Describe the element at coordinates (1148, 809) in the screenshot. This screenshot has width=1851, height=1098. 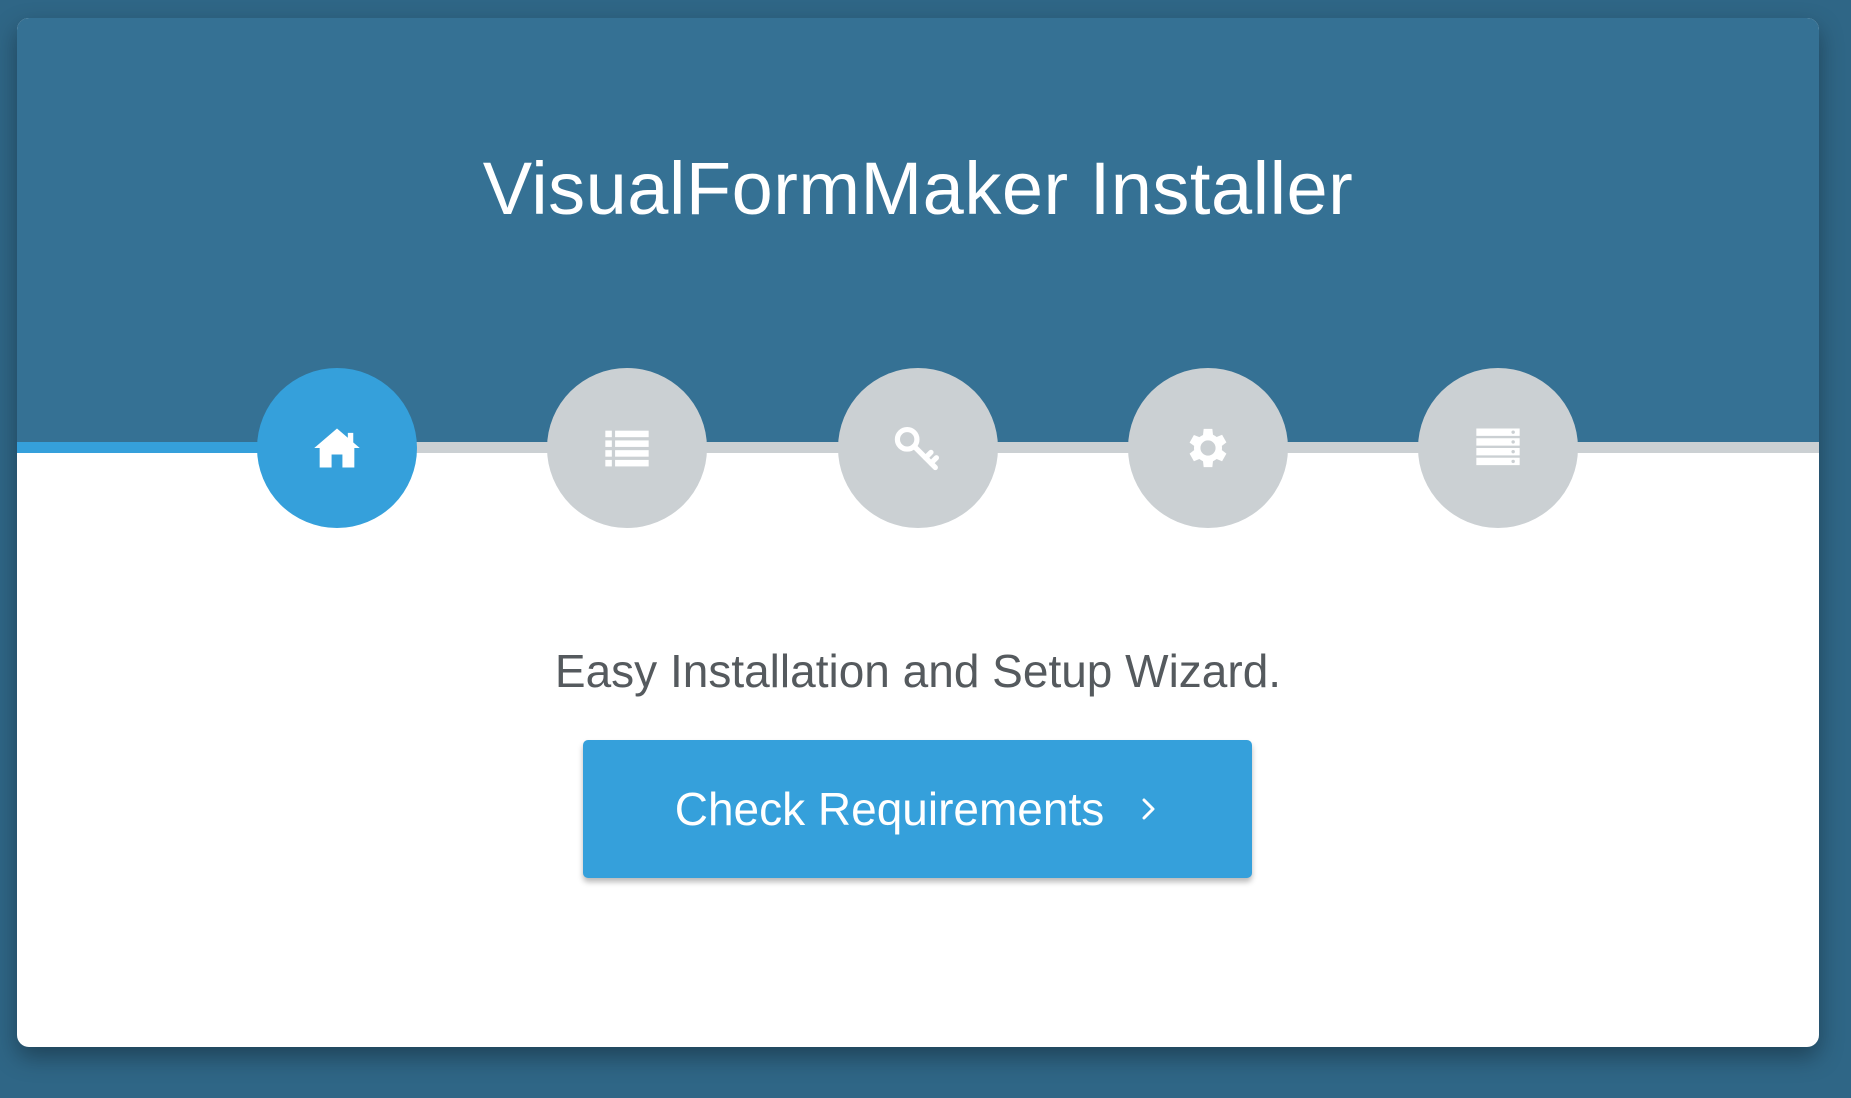
I see `chevron-right-icon` at that location.